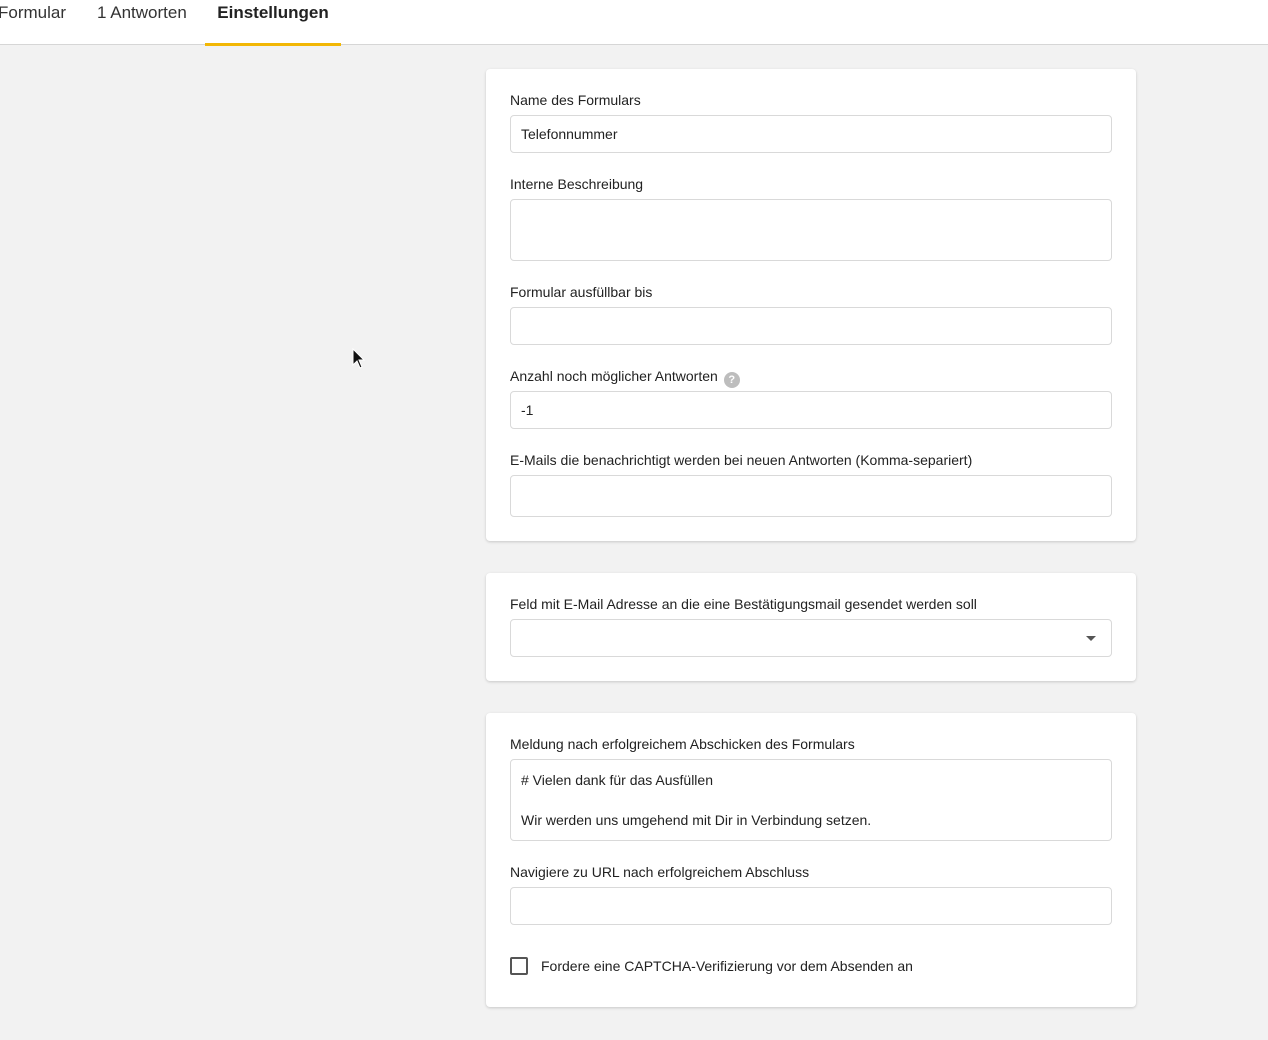 This screenshot has width=1268, height=1040. Describe the element at coordinates (634, 23) in the screenshot. I see `tab-bar: Formular 1 Antworten Einstellungen` at that location.